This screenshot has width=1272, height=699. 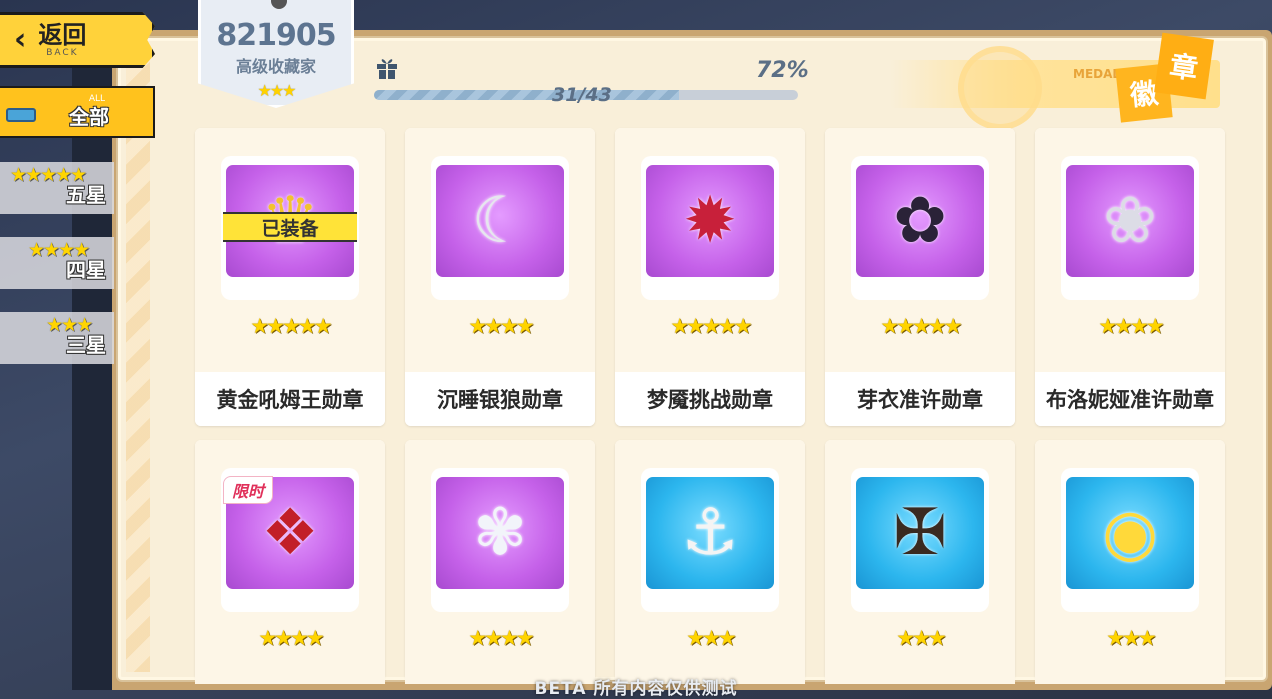 What do you see at coordinates (710, 399) in the screenshot?
I see `medal-name: 梦魇挑战勋章` at bounding box center [710, 399].